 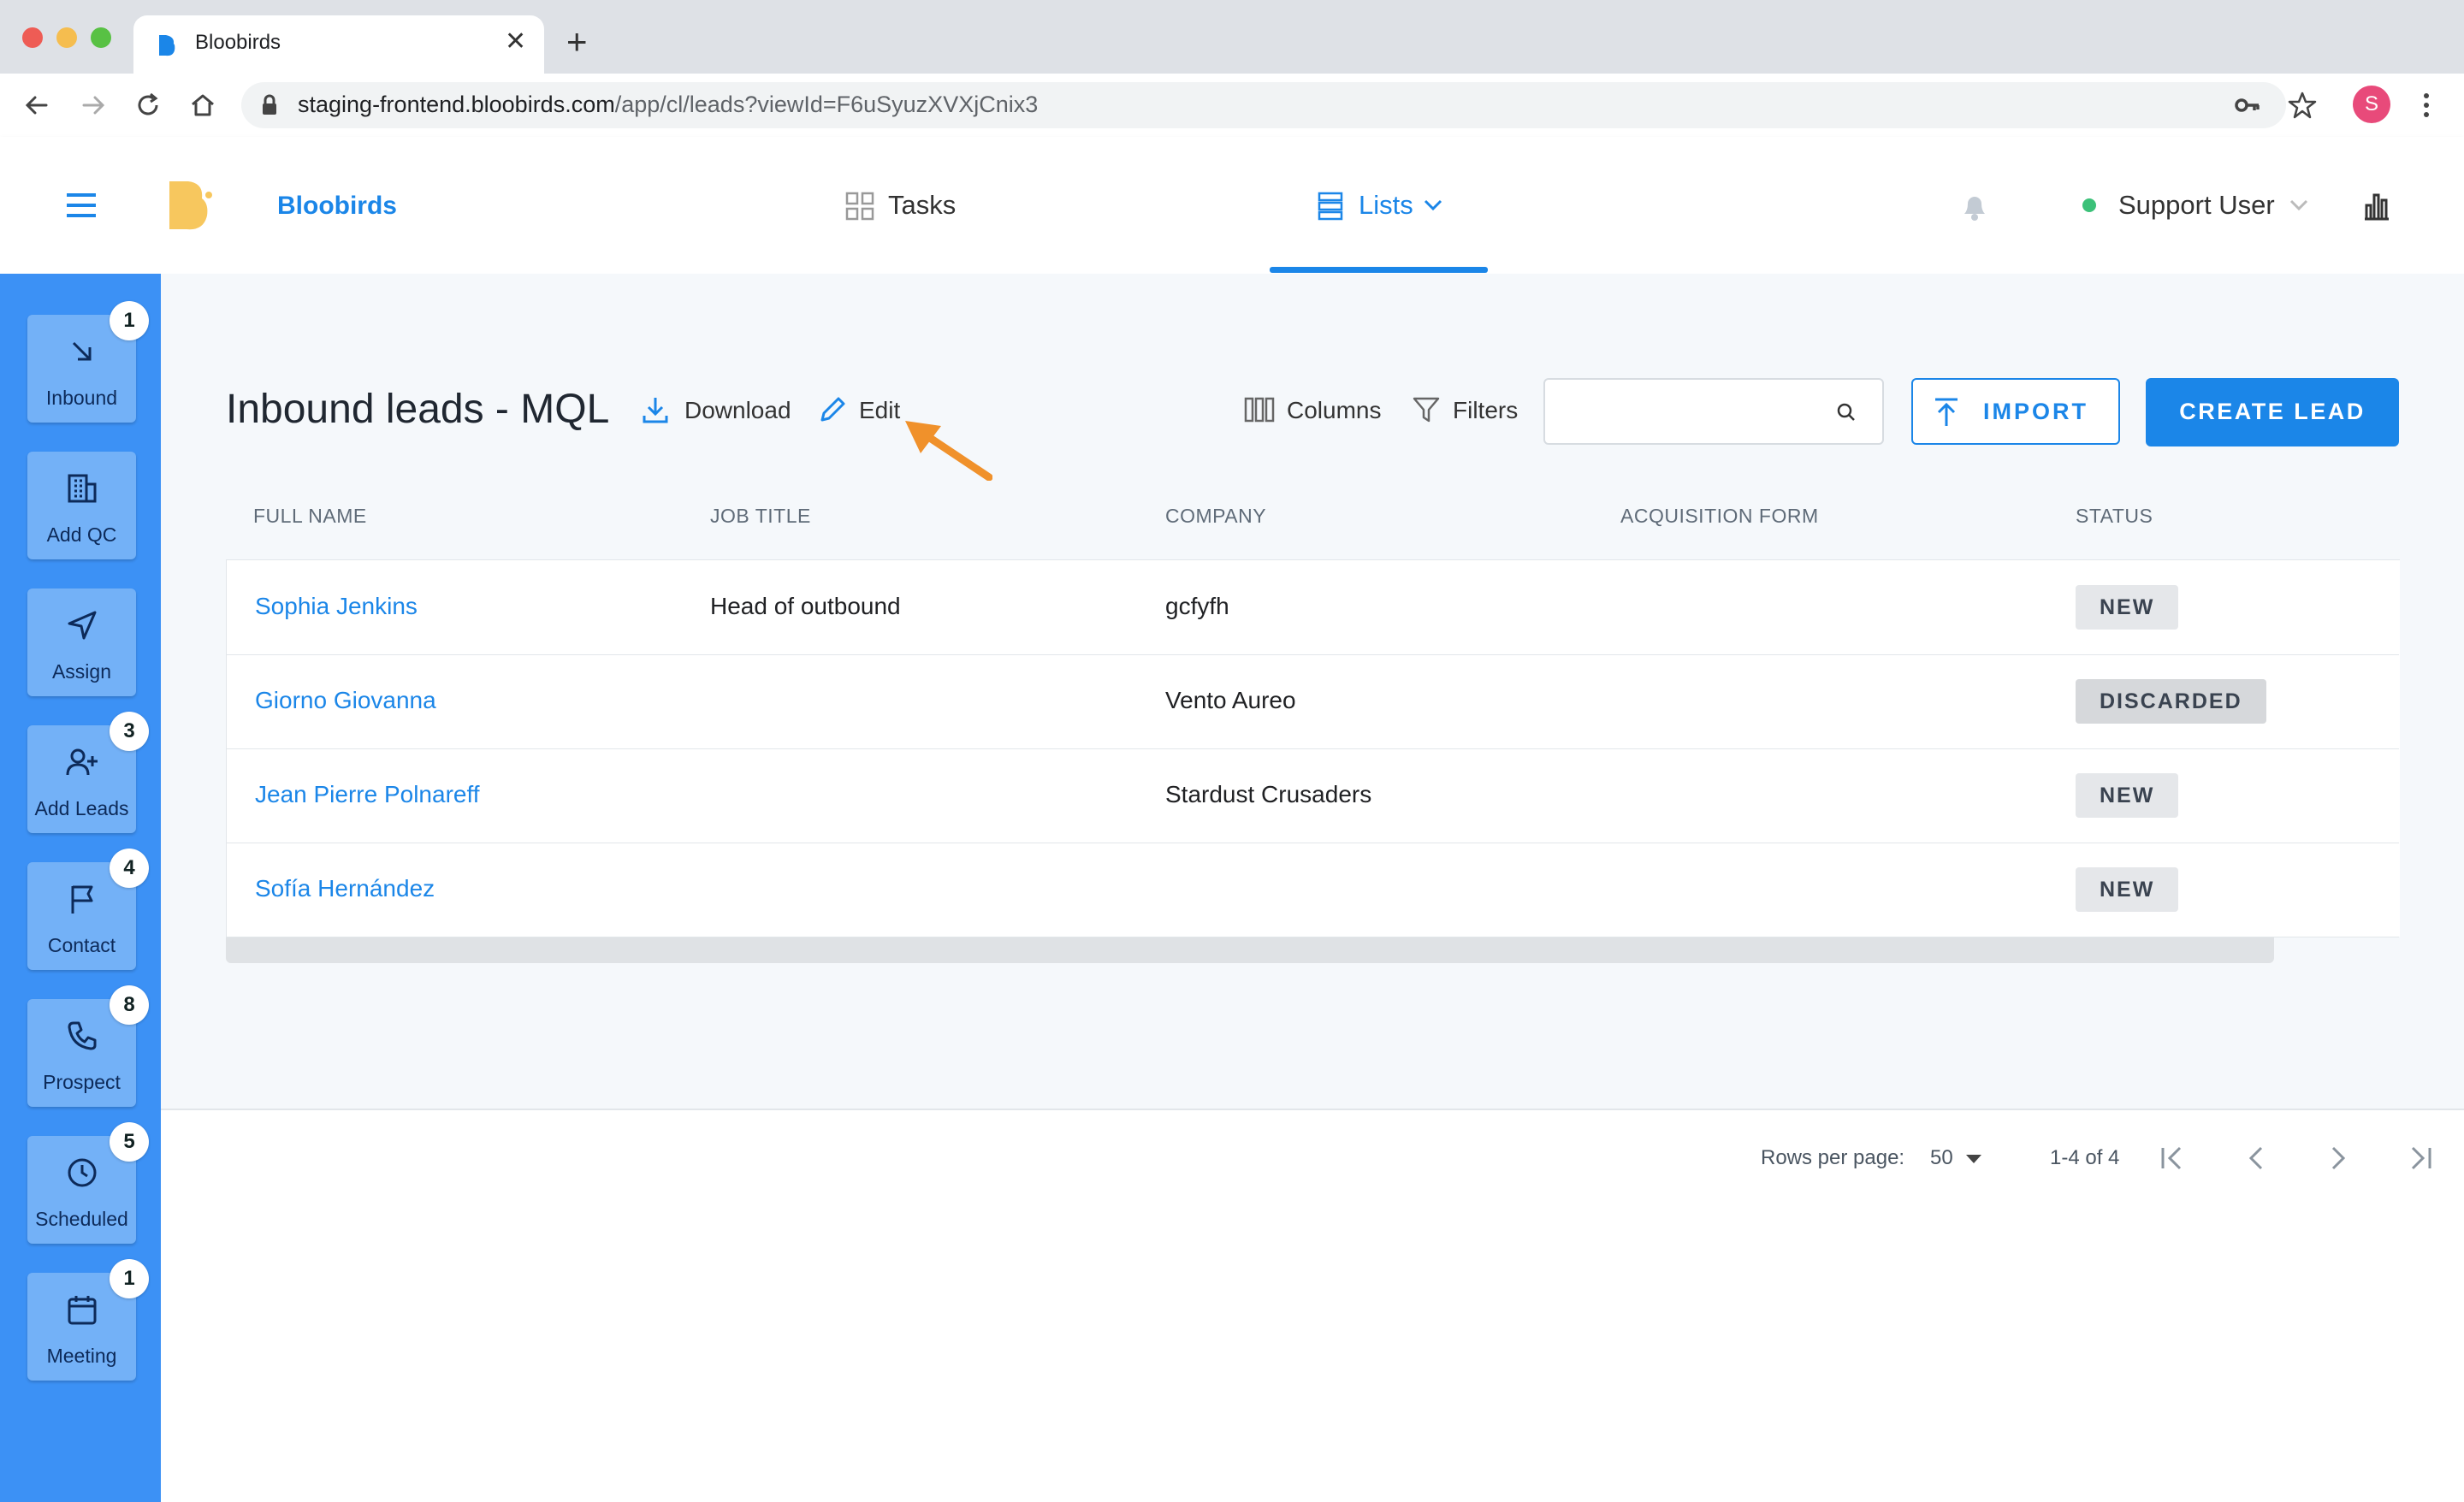 I want to click on rows-dropdown-icon, so click(x=1973, y=1159).